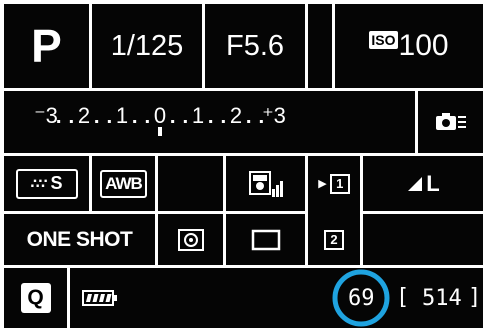 Image resolution: width=487 pixels, height=332 pixels. I want to click on iso-cell: ISO 100, so click(409, 46).